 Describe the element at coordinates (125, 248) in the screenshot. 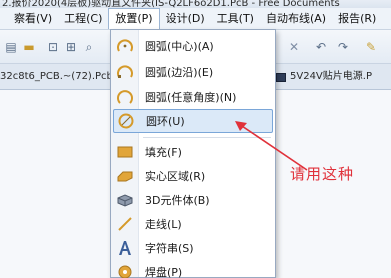

I see `string-icon` at that location.